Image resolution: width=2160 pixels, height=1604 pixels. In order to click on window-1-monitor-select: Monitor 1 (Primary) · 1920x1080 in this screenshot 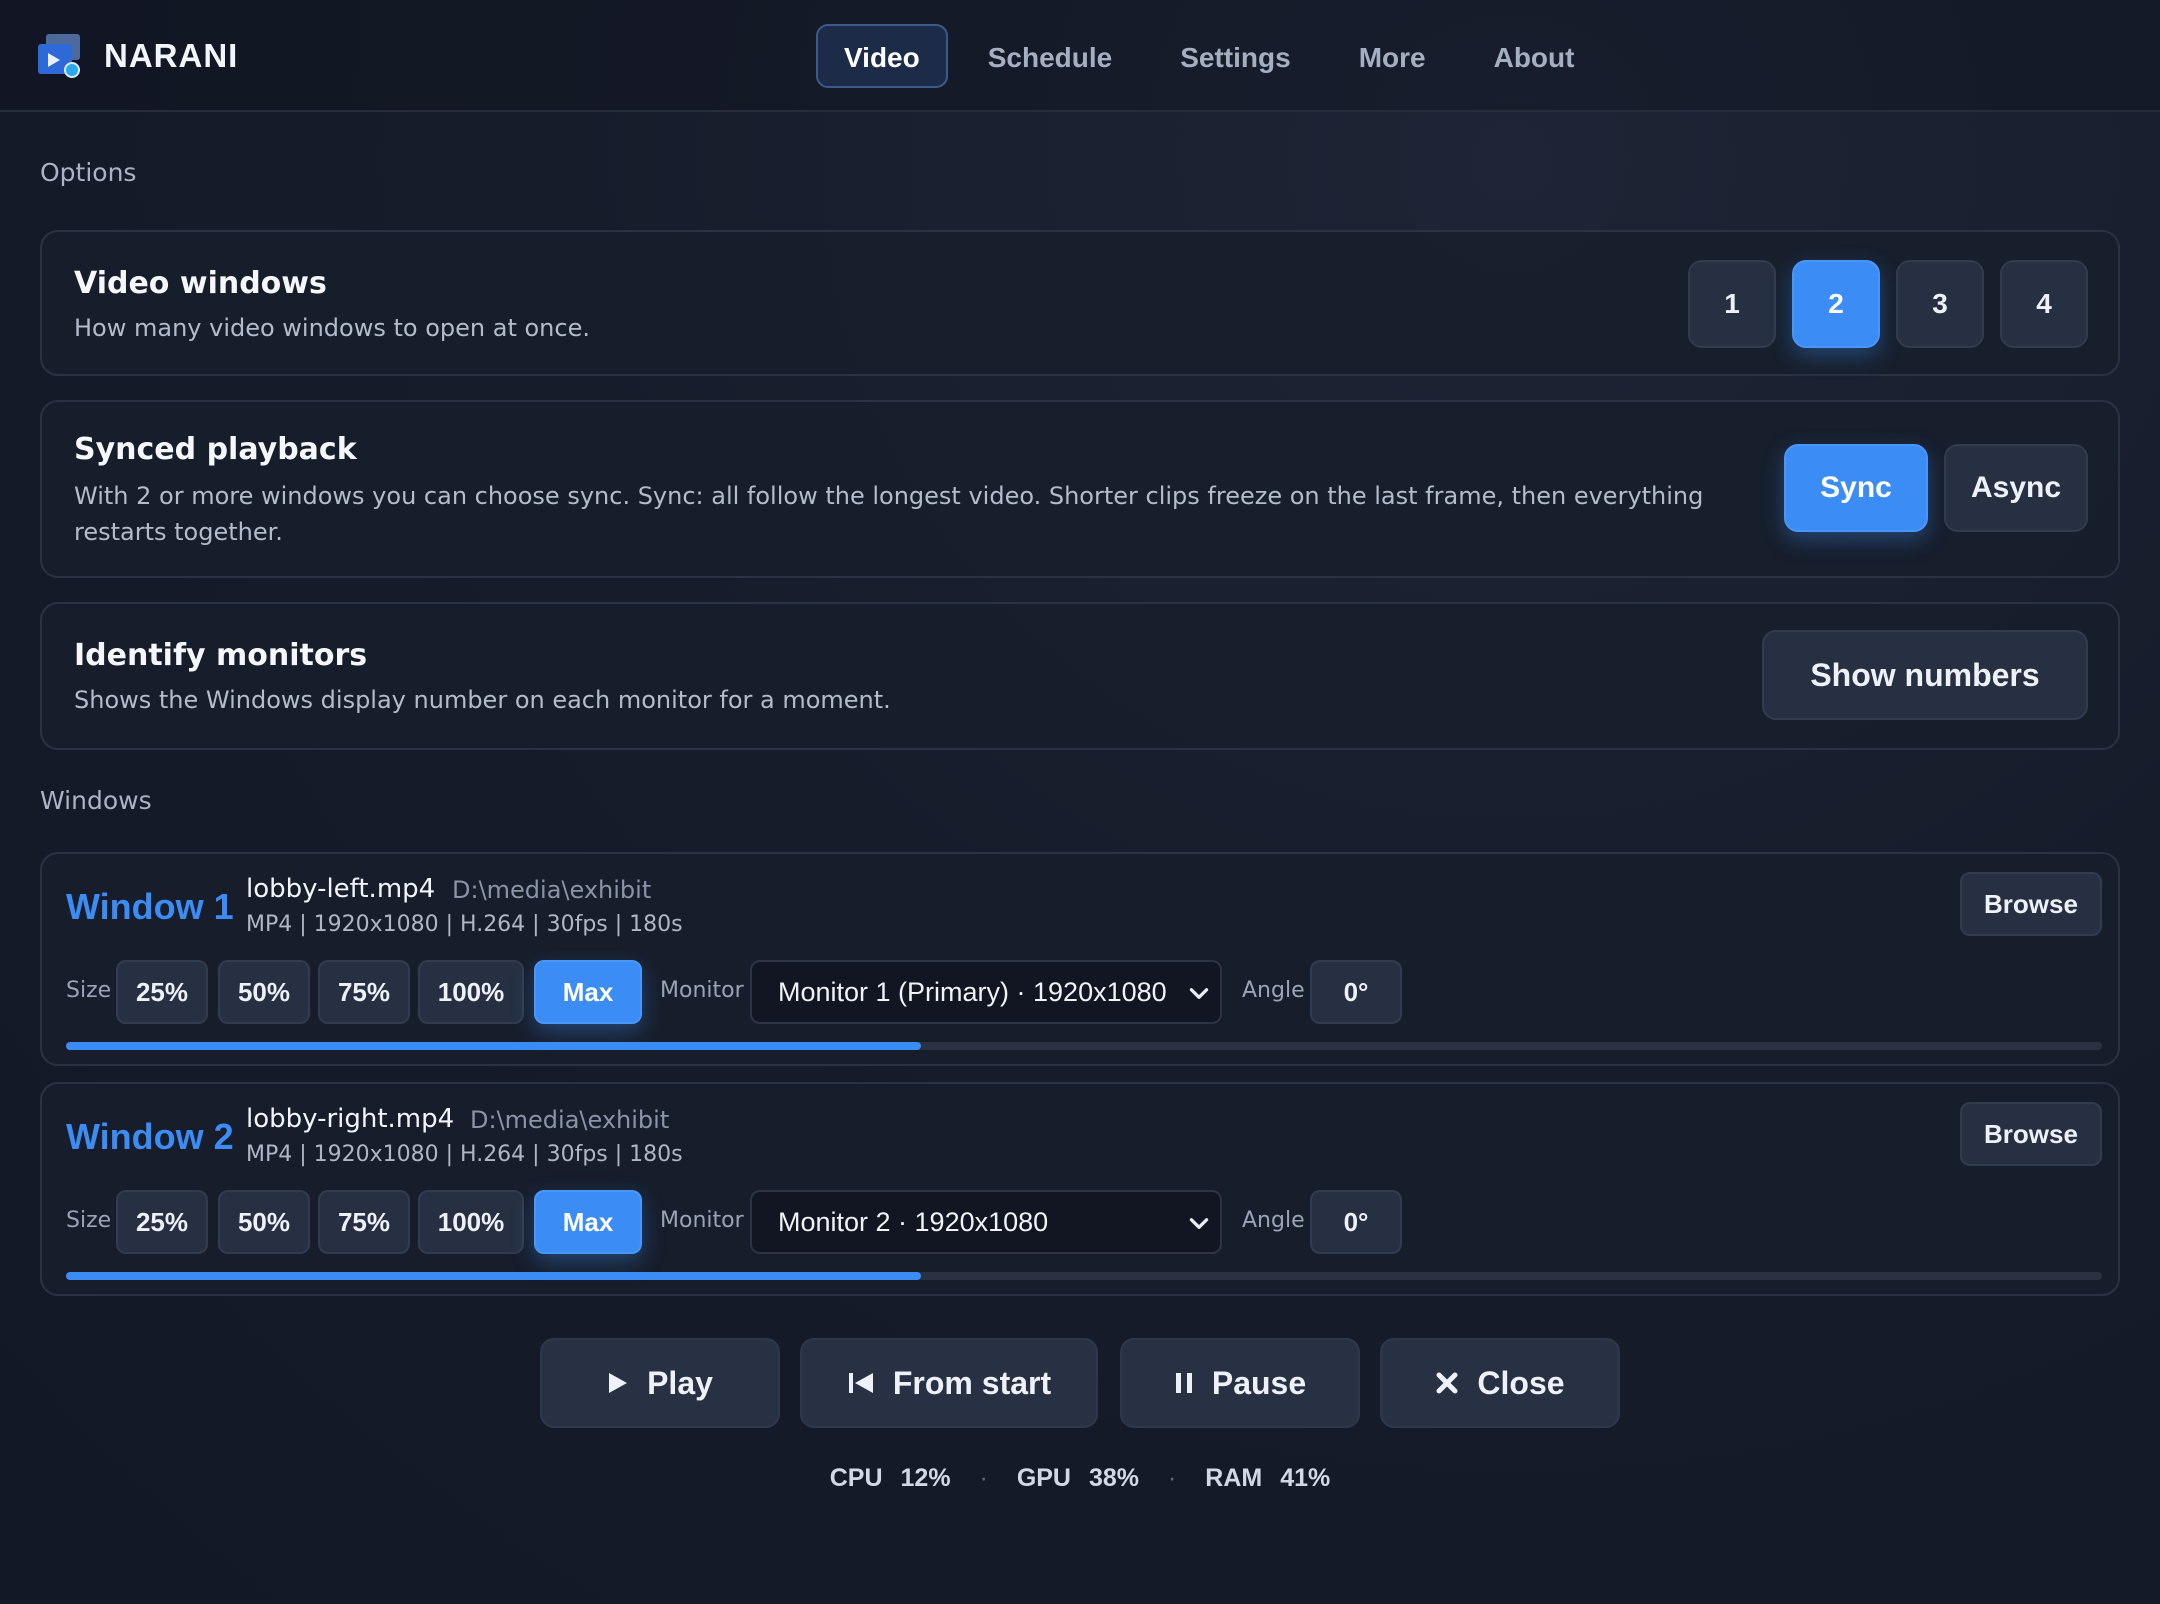, I will do `click(986, 992)`.